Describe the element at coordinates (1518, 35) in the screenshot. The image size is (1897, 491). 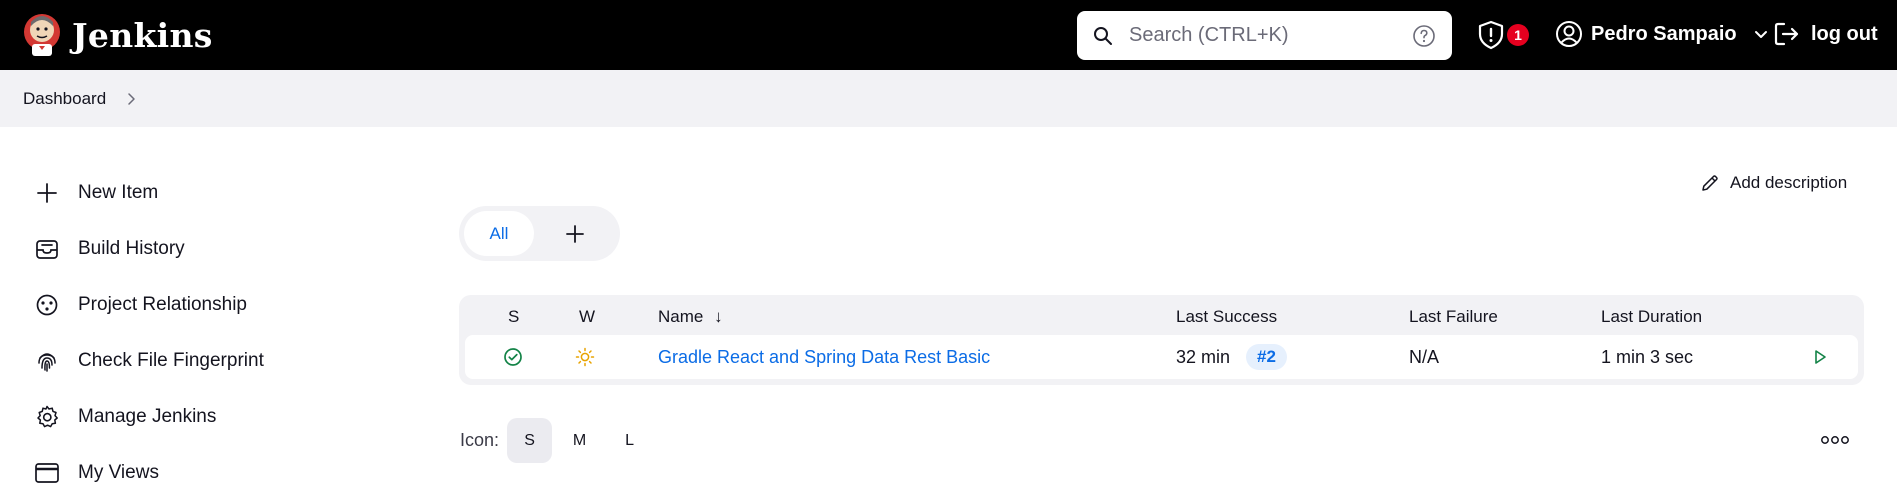
I see `security-count-badge: 1` at that location.